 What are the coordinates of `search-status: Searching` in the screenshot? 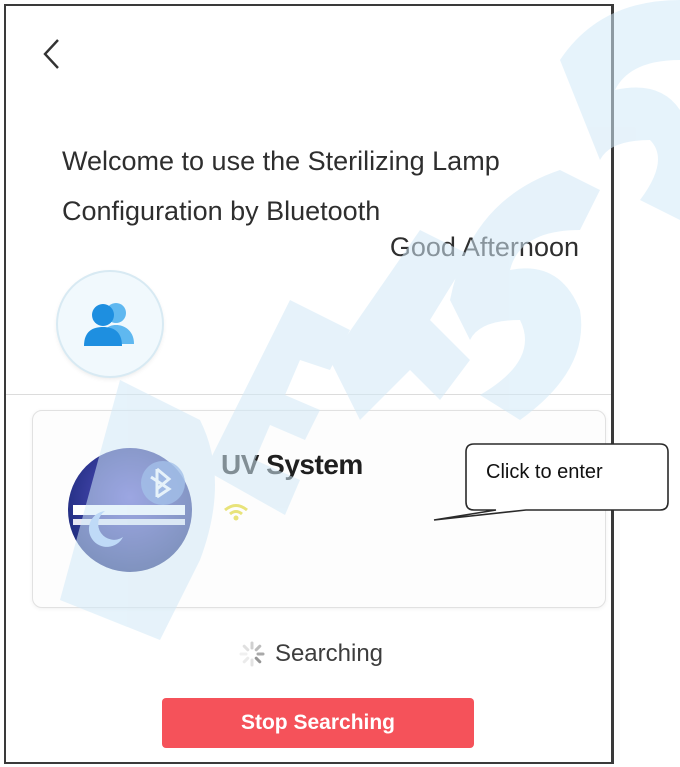 It's located at (308, 654).